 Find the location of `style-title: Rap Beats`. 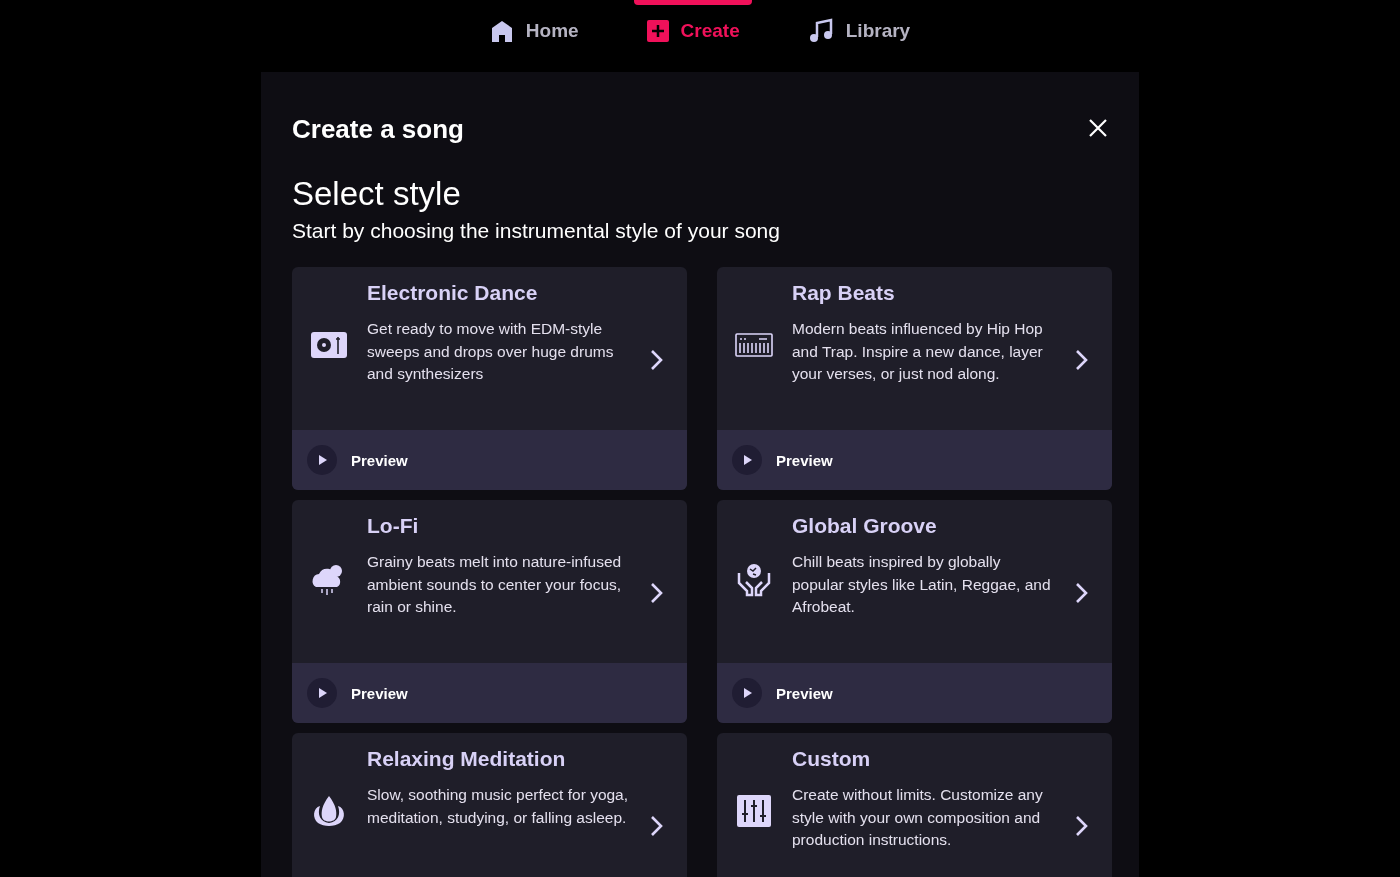

style-title: Rap Beats is located at coordinates (844, 293).